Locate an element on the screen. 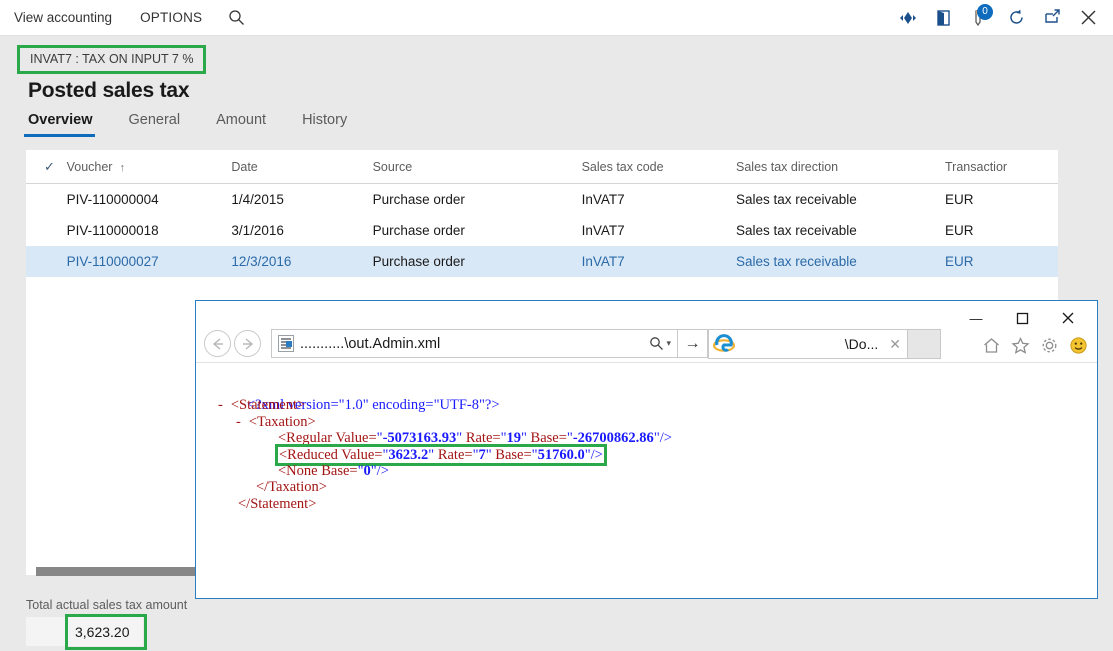 The height and width of the screenshot is (651, 1113). cell-date: 12/3/2016 is located at coordinates (261, 261).